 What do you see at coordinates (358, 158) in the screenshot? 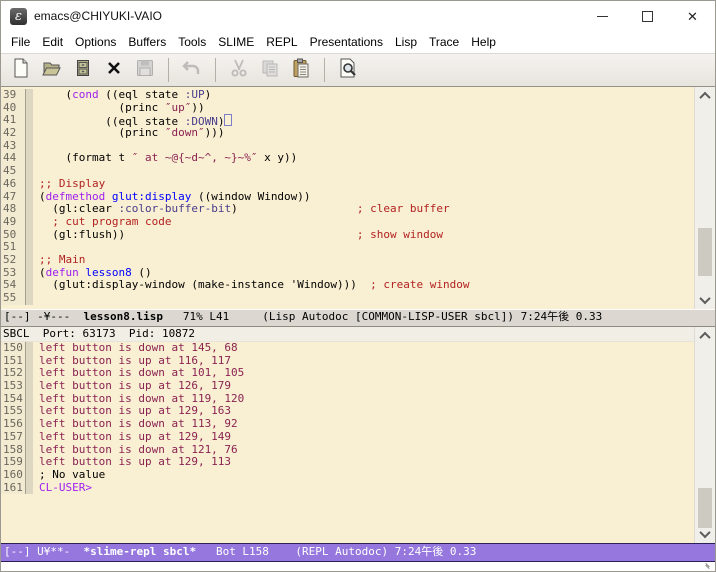
I see `buffer-line: 44 (format t ″ at ~@{~d~^, ~}~%″ x y))` at bounding box center [358, 158].